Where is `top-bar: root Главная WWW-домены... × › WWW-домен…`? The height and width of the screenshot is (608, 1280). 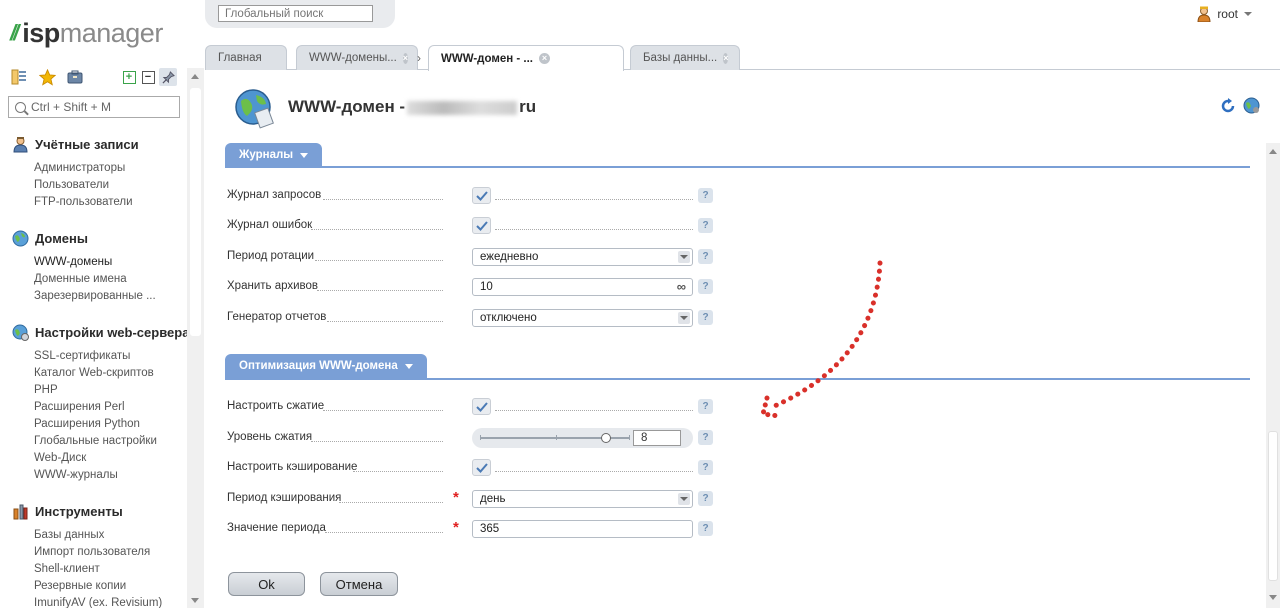 top-bar: root Главная WWW-домены... × › WWW-домен… is located at coordinates (742, 35).